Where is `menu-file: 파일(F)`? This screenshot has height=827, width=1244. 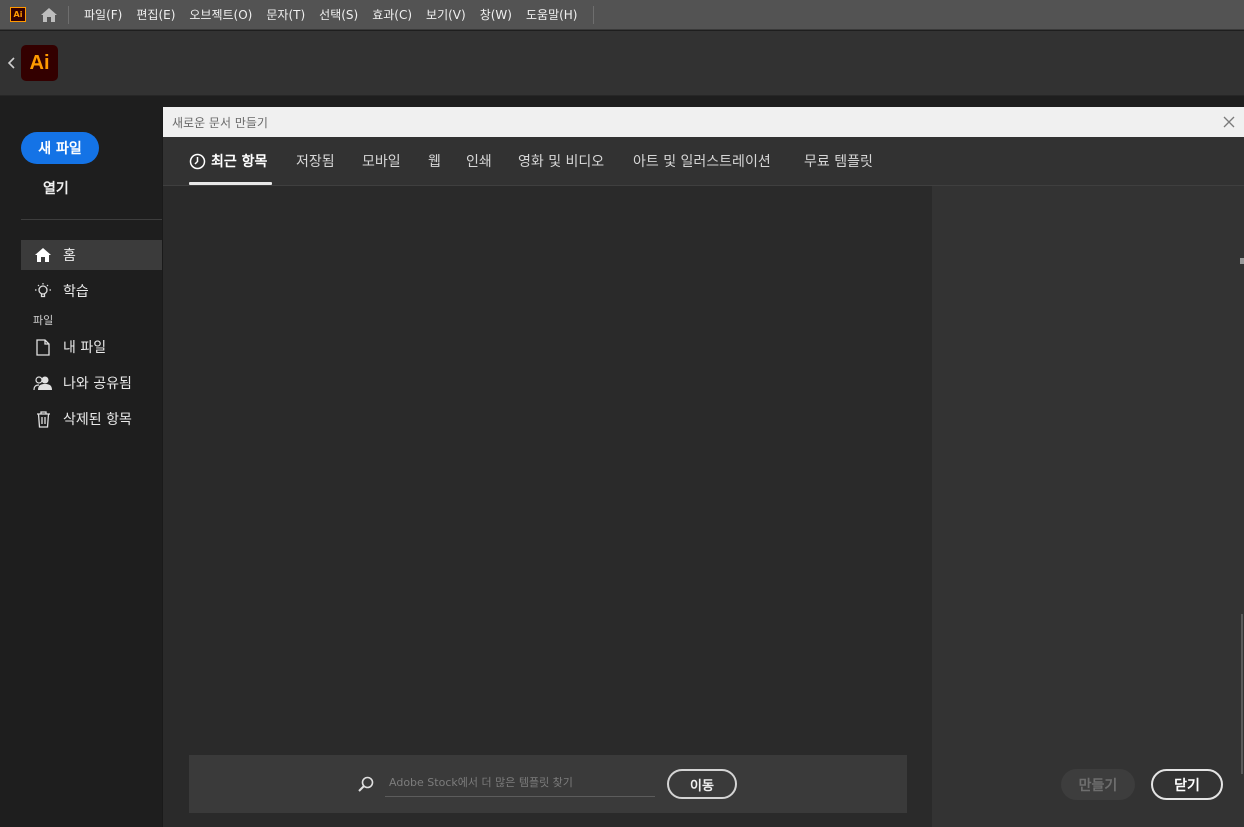
menu-file: 파일(F) is located at coordinates (103, 14).